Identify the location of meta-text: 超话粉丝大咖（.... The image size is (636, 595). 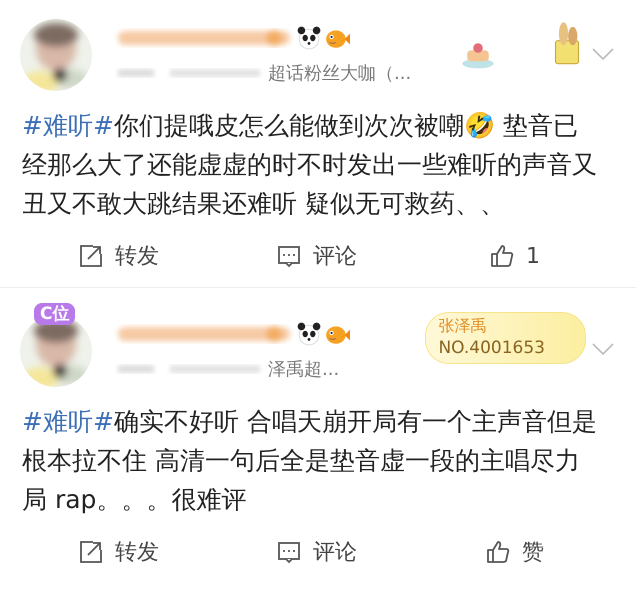
(340, 73).